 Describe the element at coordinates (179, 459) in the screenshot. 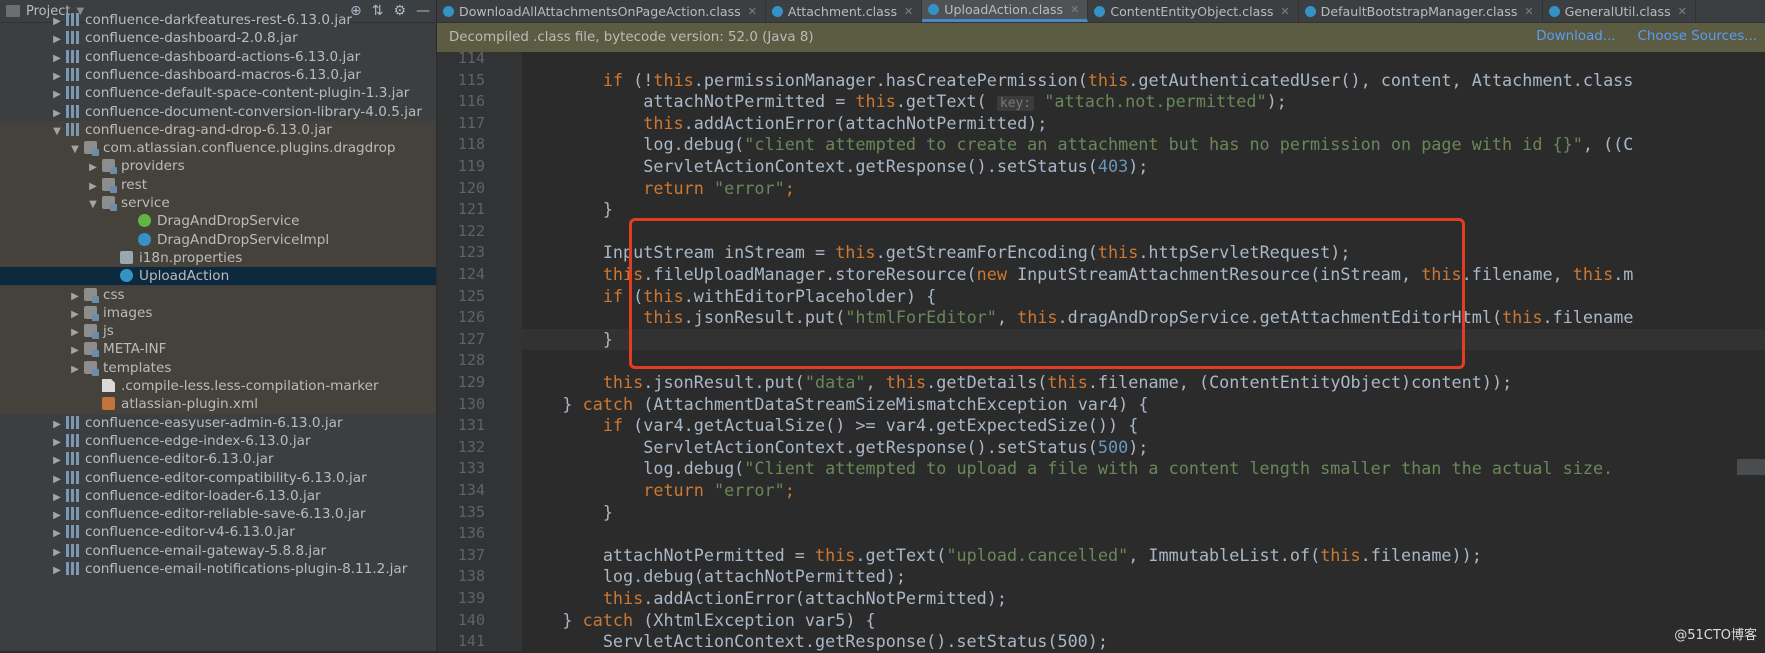

I see `tree-item-label: confluence-editor-6.13.0.jar` at that location.